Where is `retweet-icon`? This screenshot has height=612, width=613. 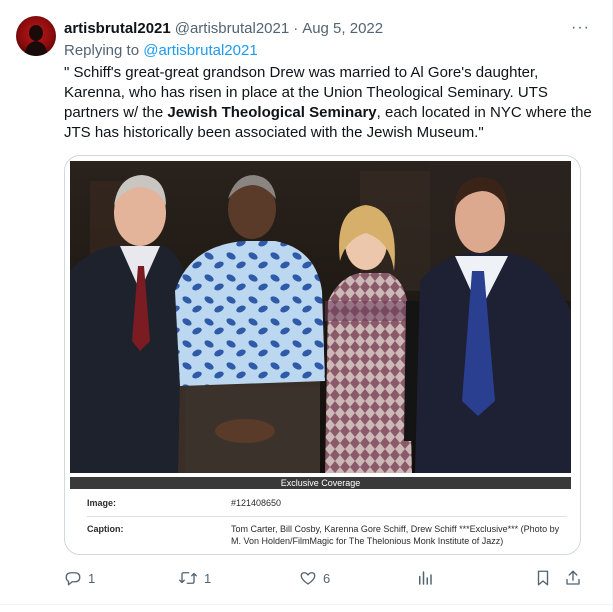
retweet-icon is located at coordinates (188, 578).